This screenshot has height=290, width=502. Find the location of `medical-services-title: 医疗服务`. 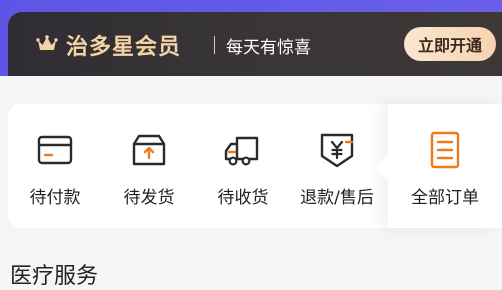

medical-services-title: 医疗服务 is located at coordinates (54, 276).